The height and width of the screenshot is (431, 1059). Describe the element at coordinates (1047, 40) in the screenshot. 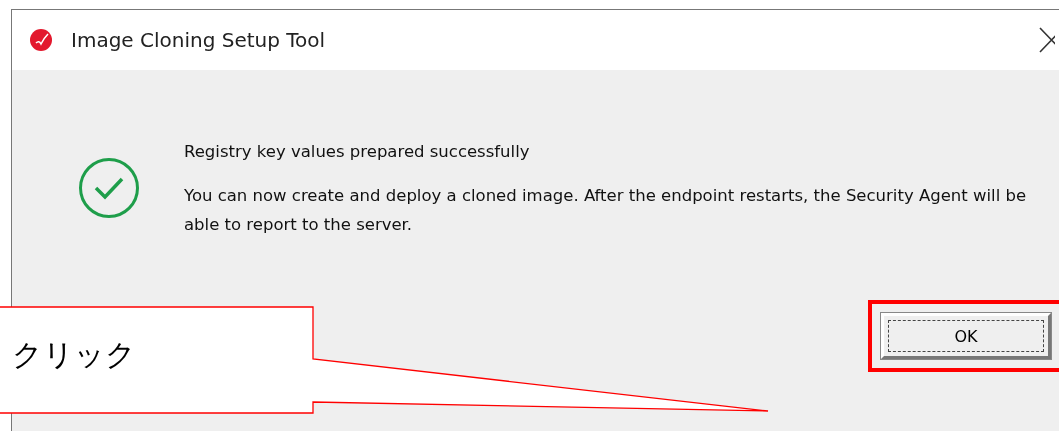

I see `close-icon` at that location.